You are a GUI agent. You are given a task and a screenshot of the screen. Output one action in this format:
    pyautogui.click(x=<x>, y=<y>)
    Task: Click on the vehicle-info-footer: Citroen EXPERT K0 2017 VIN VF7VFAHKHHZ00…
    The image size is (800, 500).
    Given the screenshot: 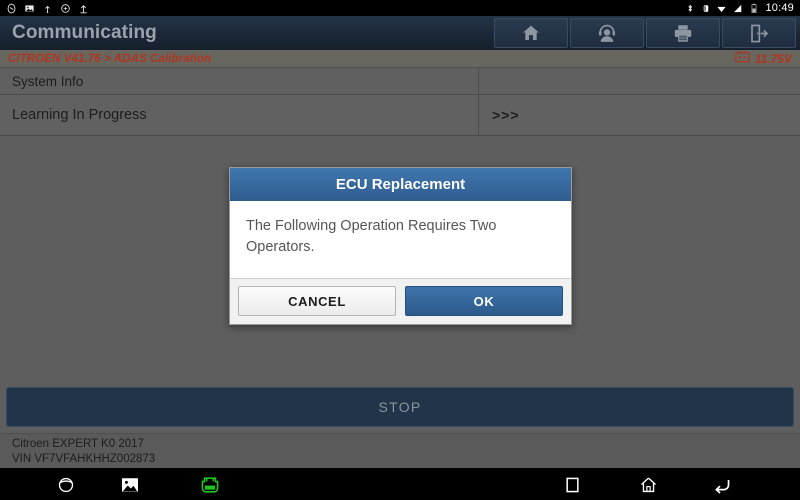 What is the action you would take?
    pyautogui.click(x=400, y=450)
    